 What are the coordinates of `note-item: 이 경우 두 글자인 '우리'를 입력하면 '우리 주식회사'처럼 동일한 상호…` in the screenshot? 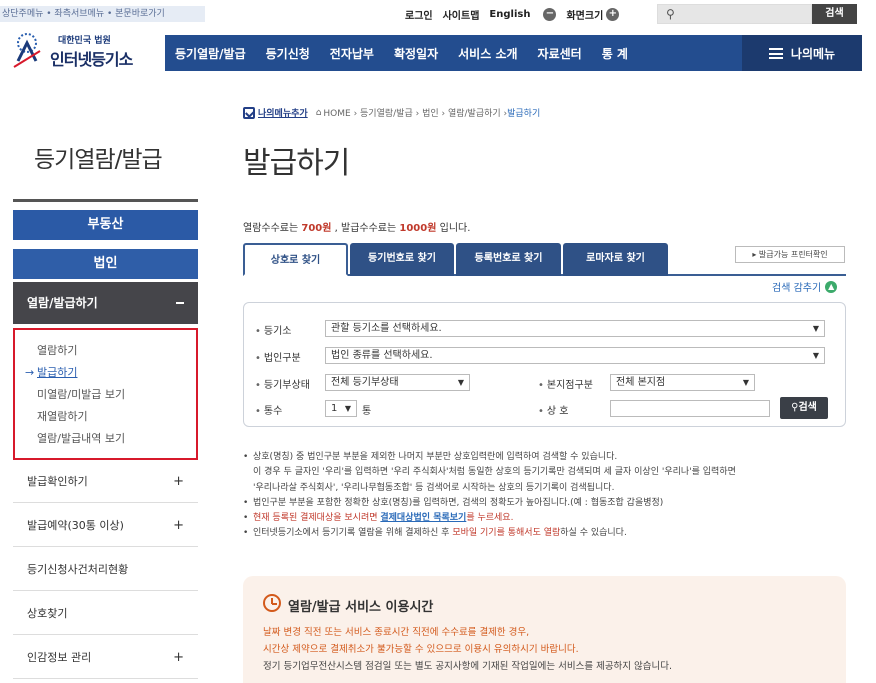 It's located at (494, 472).